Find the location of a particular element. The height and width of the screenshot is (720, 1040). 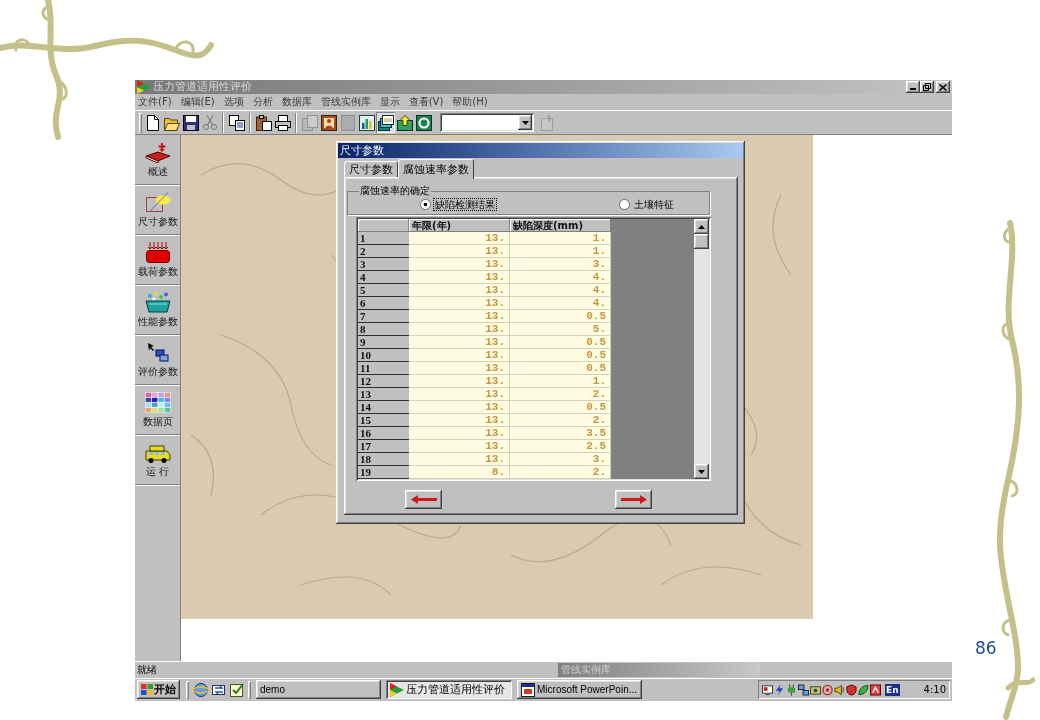

taskbar-button: demo is located at coordinates (318, 689).